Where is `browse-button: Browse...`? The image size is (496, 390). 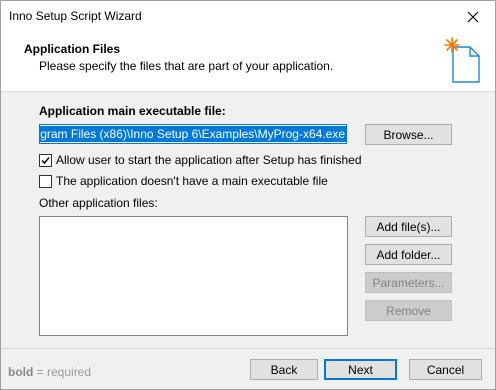 browse-button: Browse... is located at coordinates (408, 134).